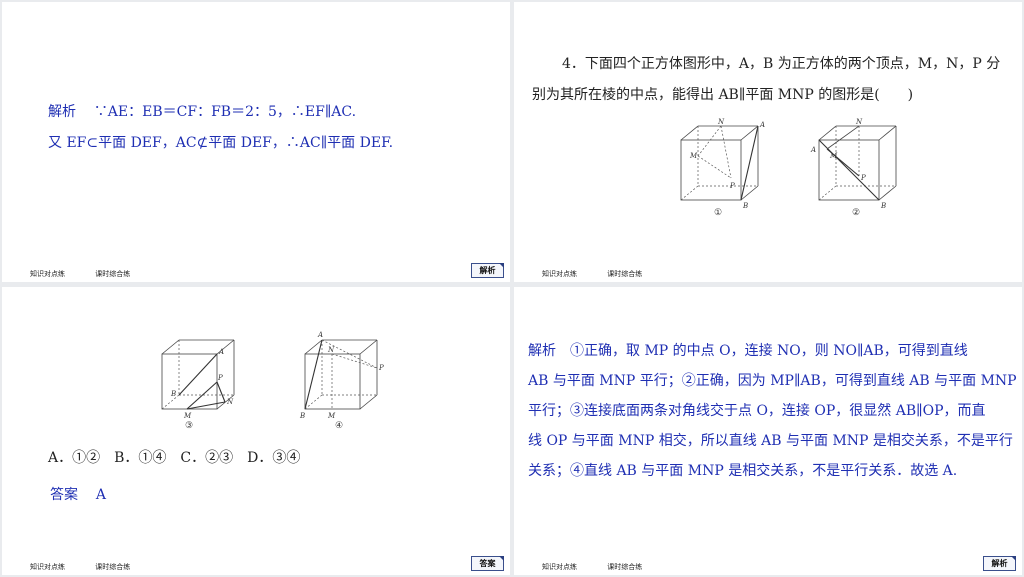 This screenshot has height=577, width=1024. I want to click on label-m-1: M, so click(693, 156).